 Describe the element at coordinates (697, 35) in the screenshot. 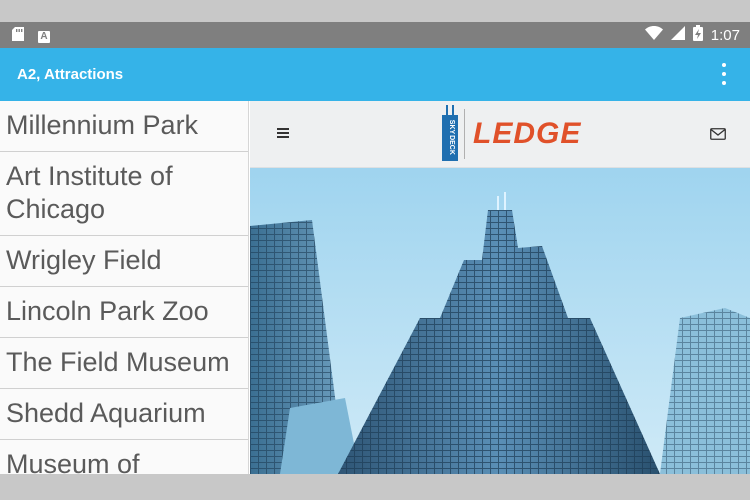

I see `battery-charging-icon` at that location.